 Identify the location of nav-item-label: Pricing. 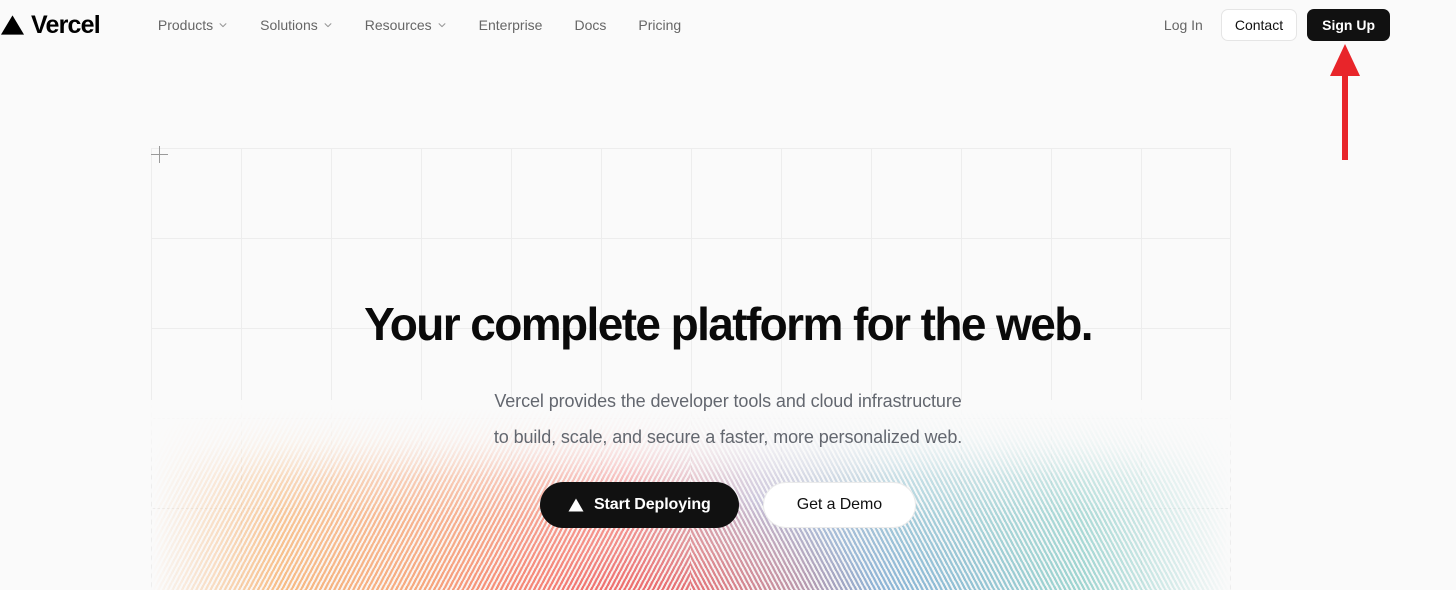
(660, 25).